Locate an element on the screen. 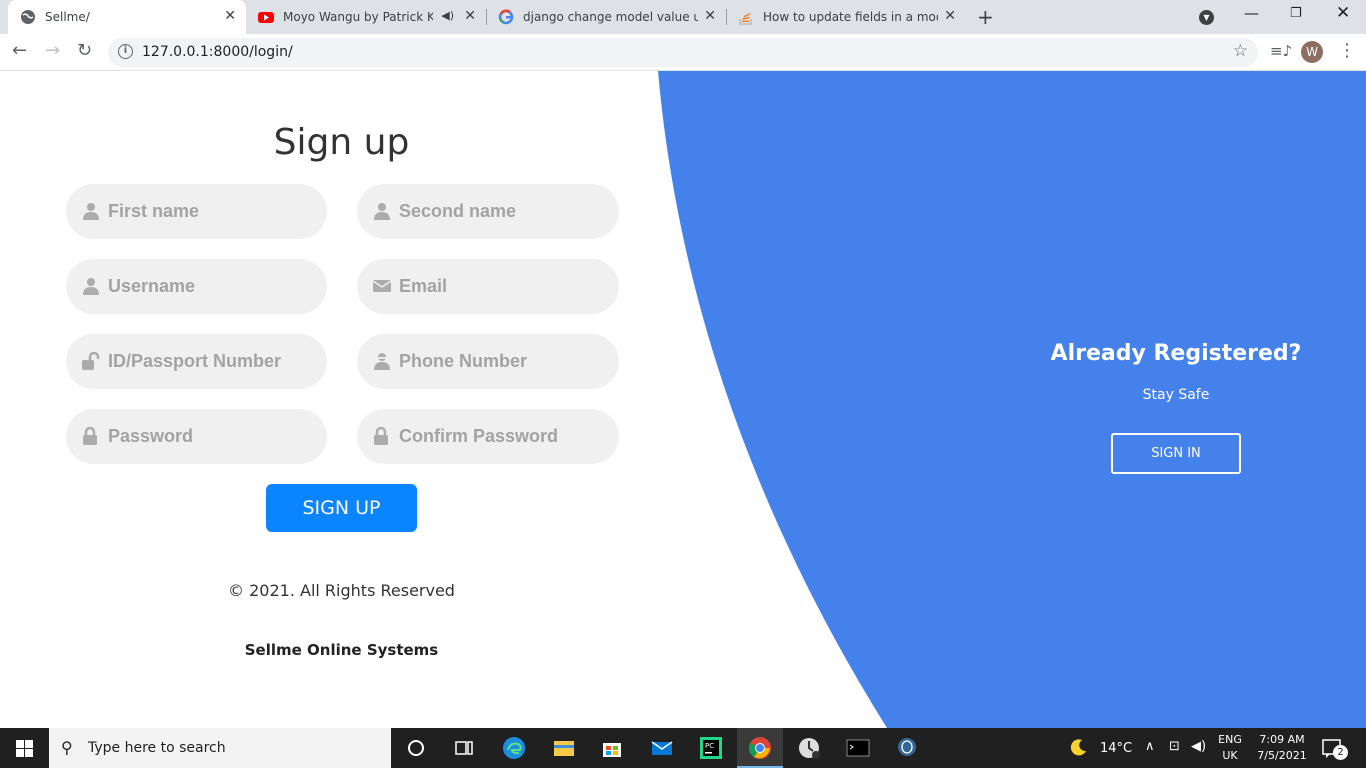  search-icon: ⚲ is located at coordinates (67, 747).